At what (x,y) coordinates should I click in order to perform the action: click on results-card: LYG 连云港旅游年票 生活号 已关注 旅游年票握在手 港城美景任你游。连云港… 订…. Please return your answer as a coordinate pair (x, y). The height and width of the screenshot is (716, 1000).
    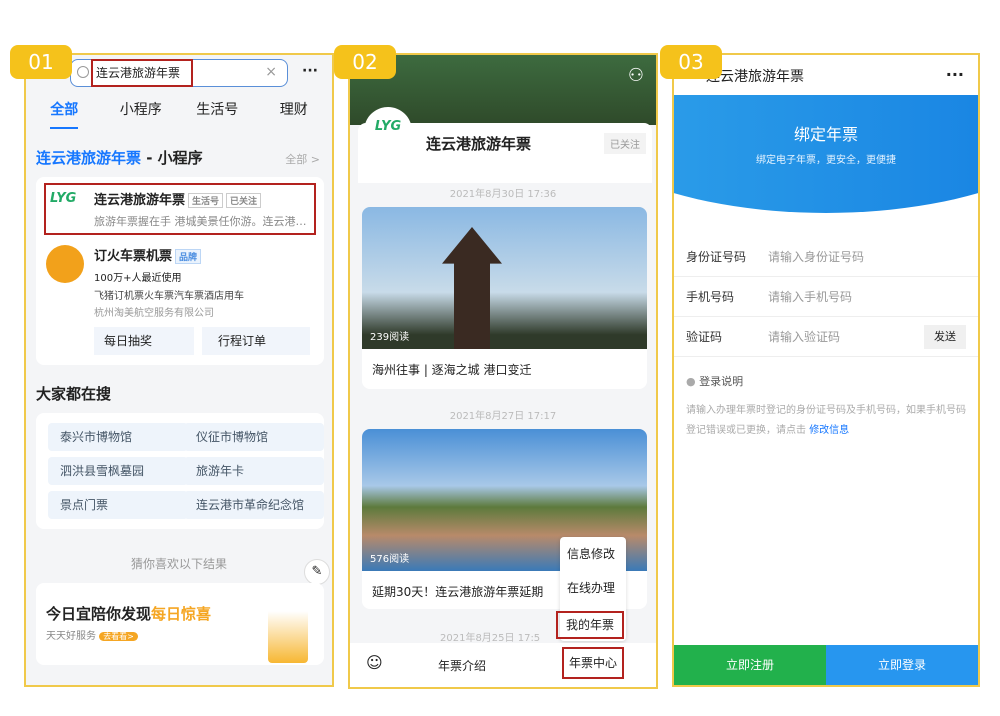
    Looking at the image, I should click on (180, 271).